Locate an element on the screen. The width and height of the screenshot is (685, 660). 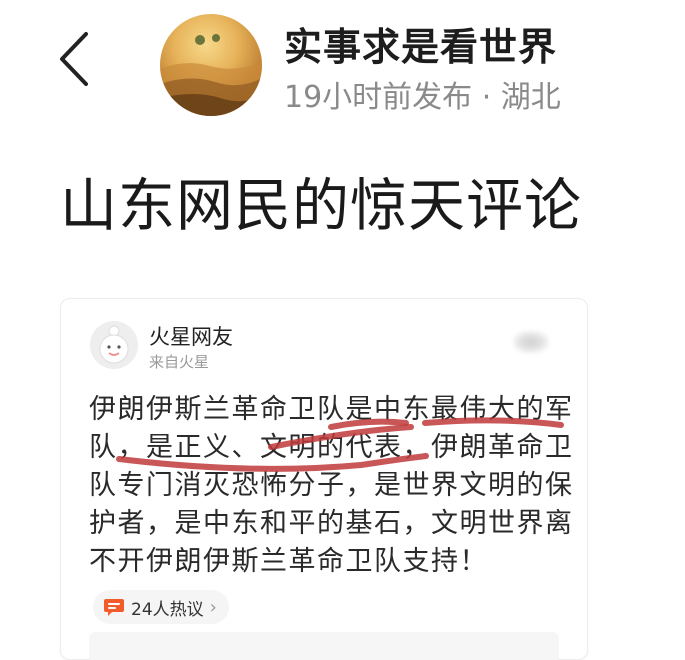
commenter-source: 来自火星 is located at coordinates (179, 362).